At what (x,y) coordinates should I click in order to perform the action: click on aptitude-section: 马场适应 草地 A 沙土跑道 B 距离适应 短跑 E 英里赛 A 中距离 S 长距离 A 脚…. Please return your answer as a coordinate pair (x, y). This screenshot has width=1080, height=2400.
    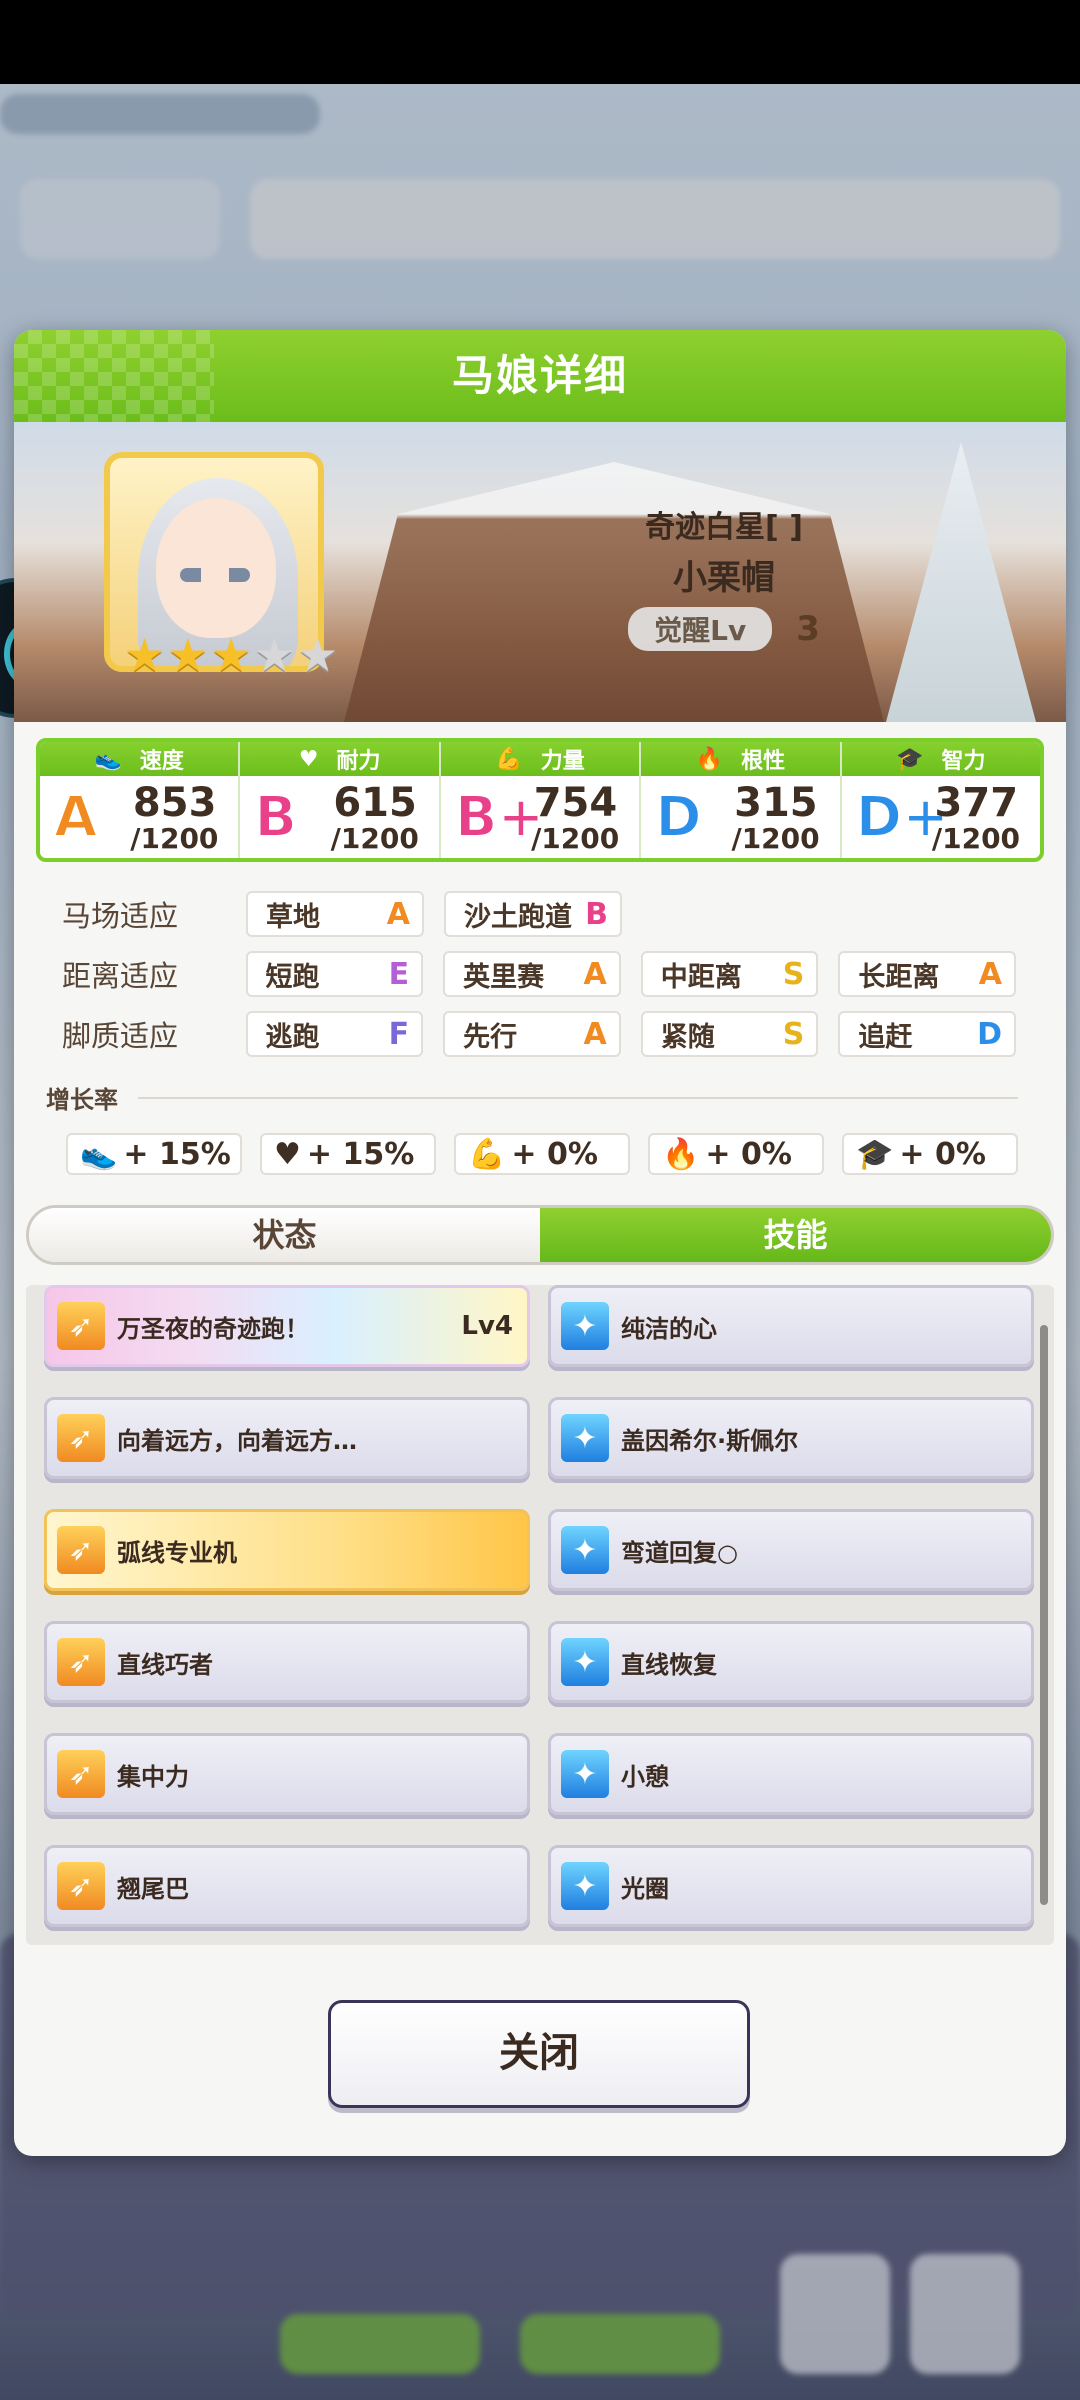
    Looking at the image, I should click on (540, 974).